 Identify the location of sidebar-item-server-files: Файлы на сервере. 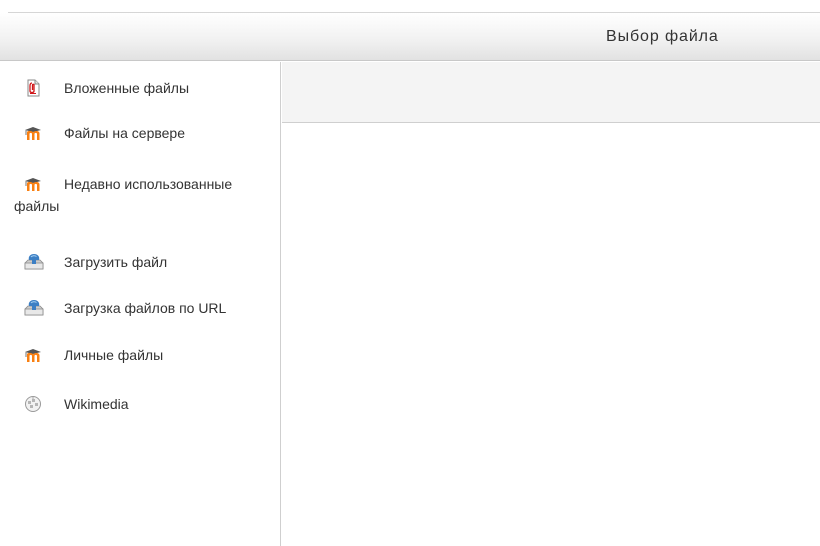
(140, 133).